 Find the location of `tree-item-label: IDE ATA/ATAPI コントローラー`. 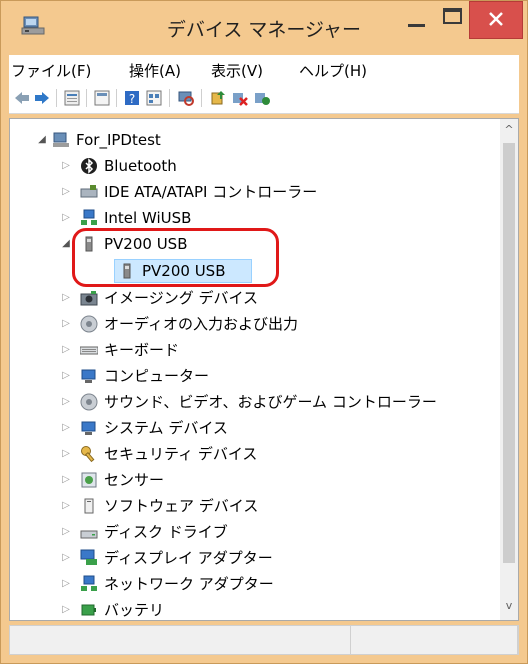

tree-item-label: IDE ATA/ATAPI コントローラー is located at coordinates (211, 192).